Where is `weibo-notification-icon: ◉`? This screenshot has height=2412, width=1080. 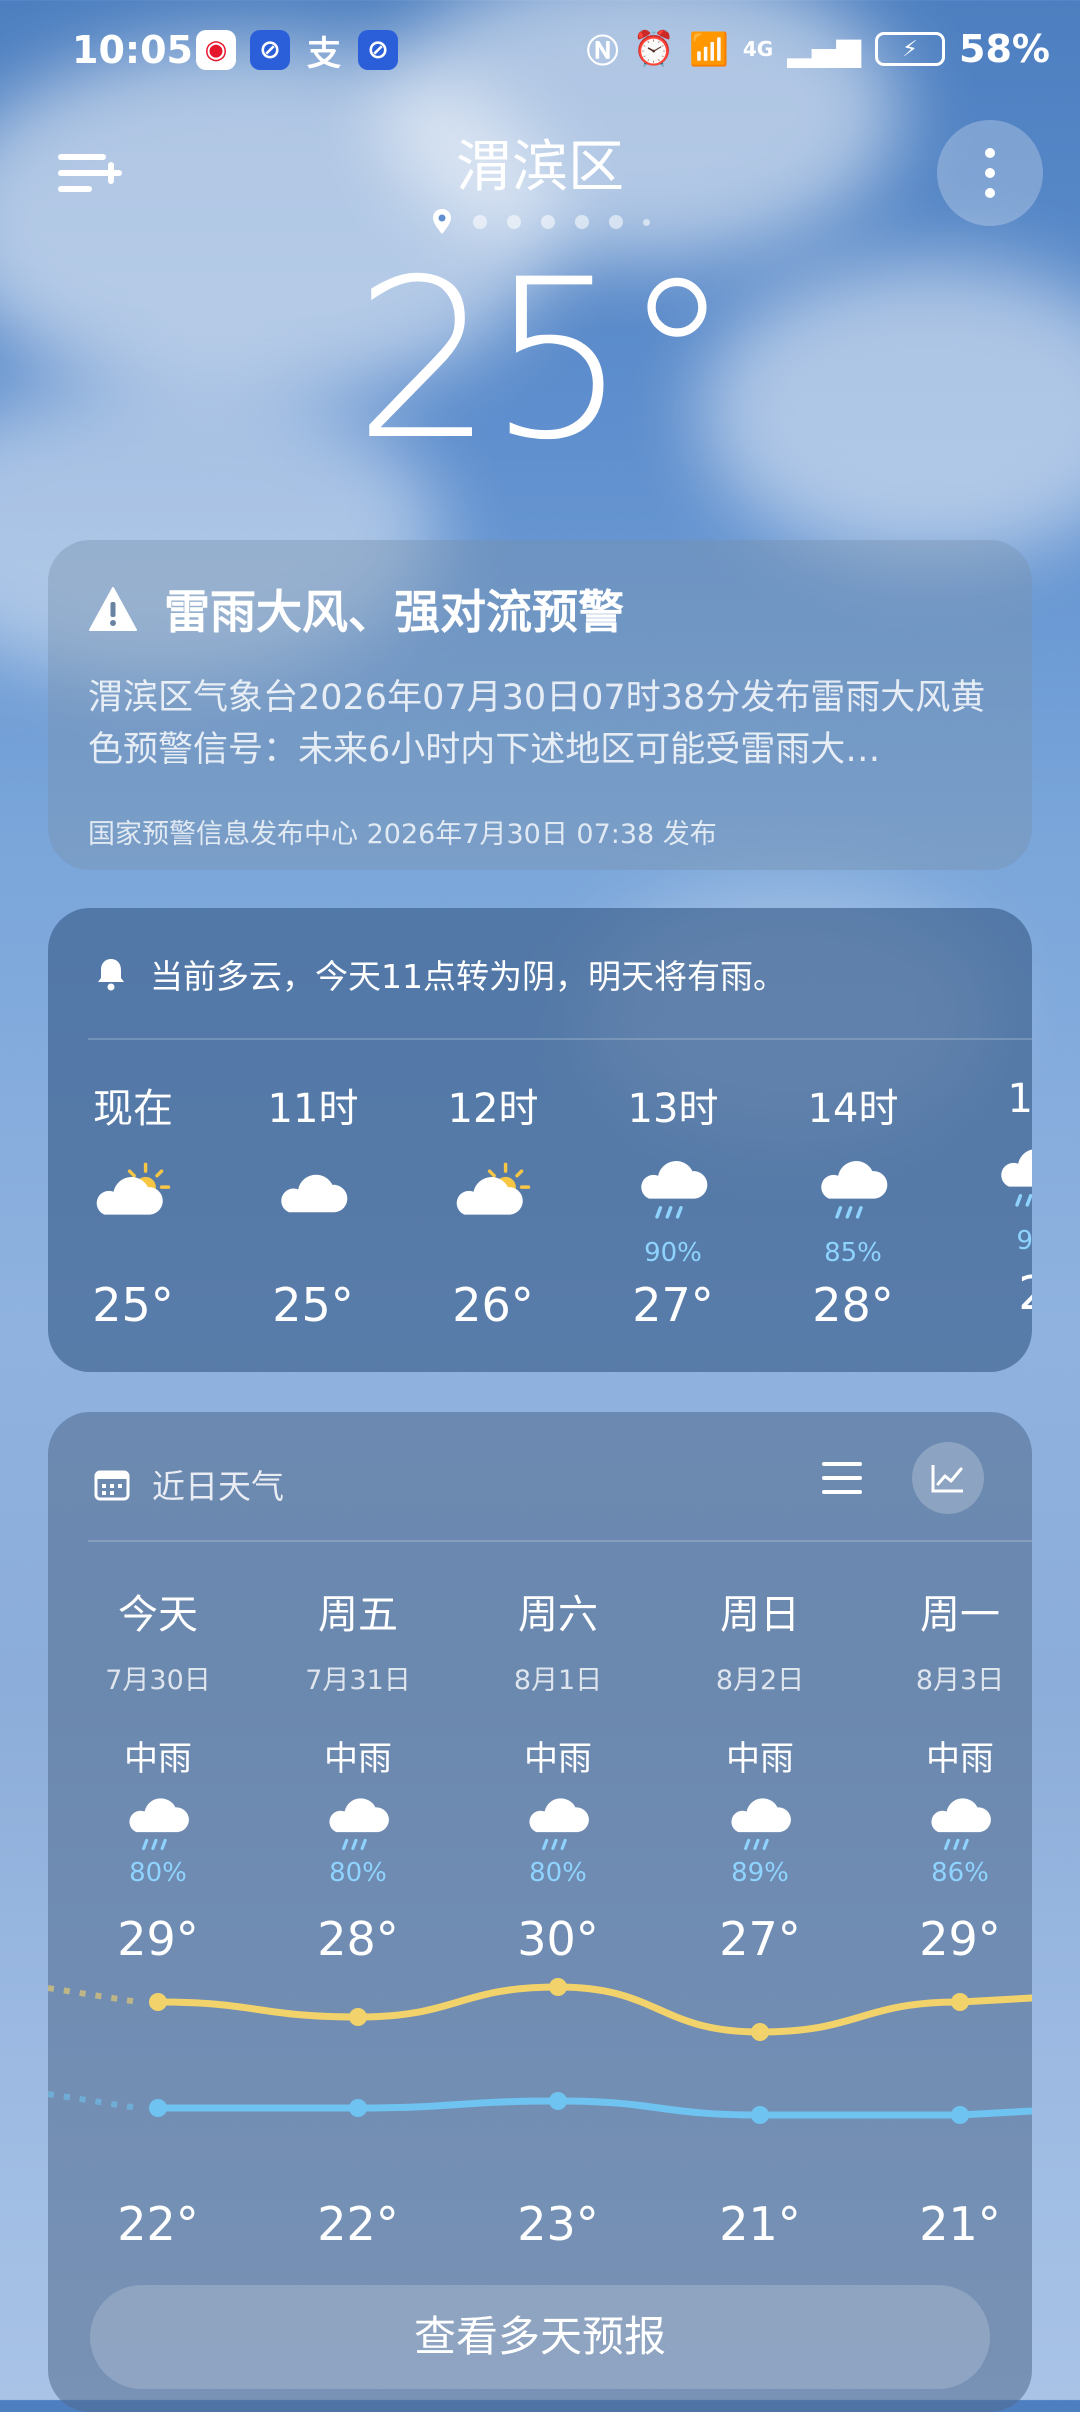 weibo-notification-icon: ◉ is located at coordinates (216, 50).